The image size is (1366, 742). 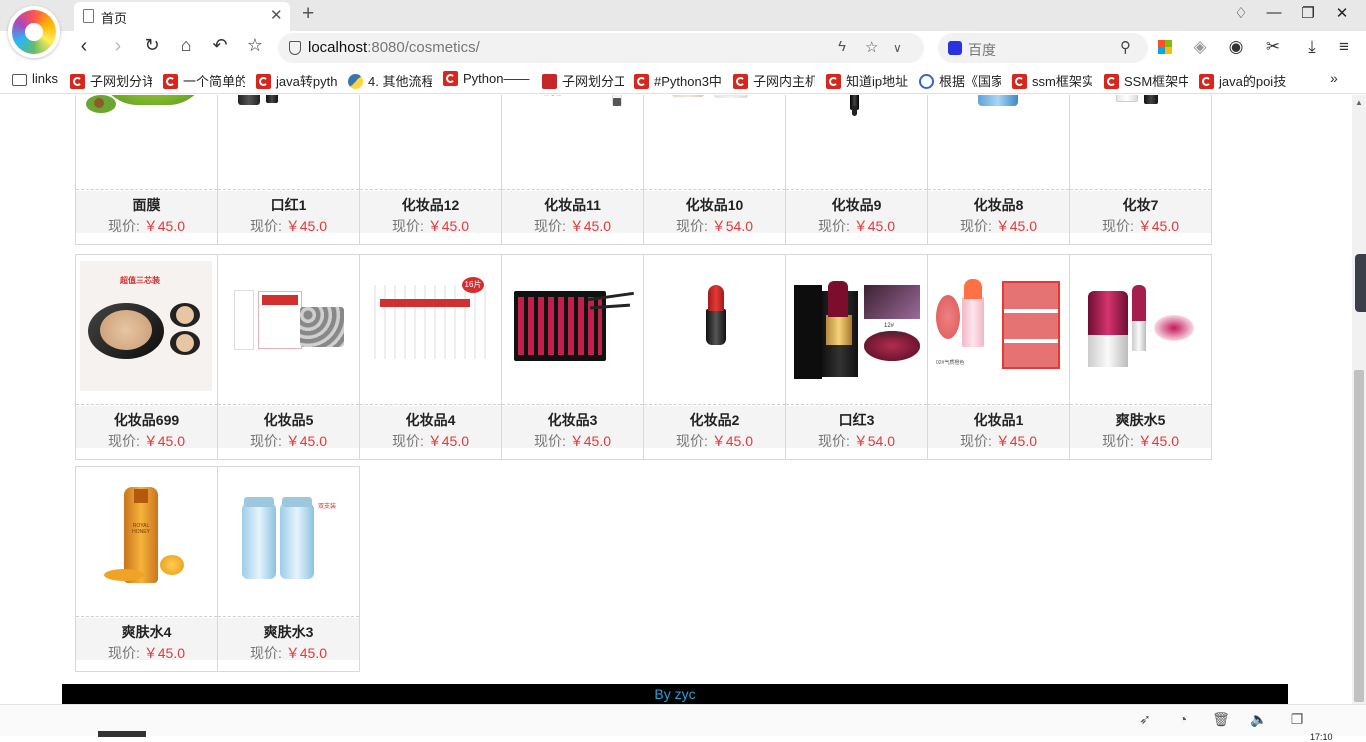 I want to click on product-image: 超值三芯装, so click(x=146, y=330).